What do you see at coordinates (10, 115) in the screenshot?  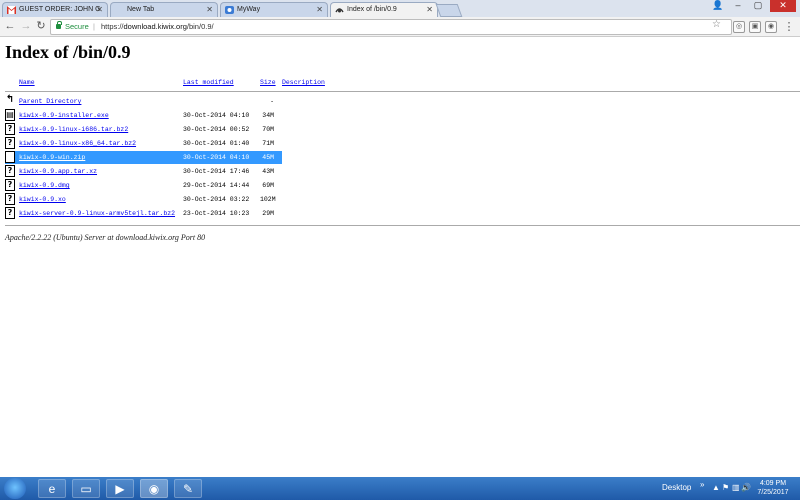 I see `executable-icon: ▤` at bounding box center [10, 115].